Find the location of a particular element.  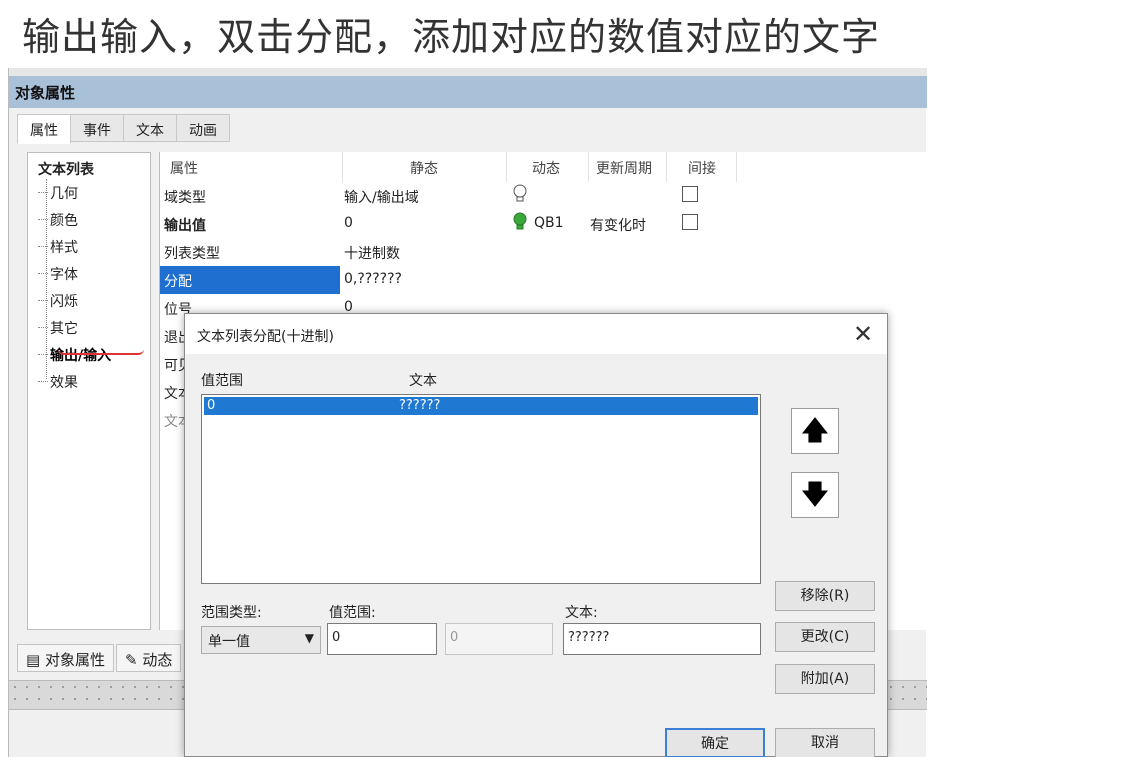

change-button: 更改(C) is located at coordinates (825, 637).